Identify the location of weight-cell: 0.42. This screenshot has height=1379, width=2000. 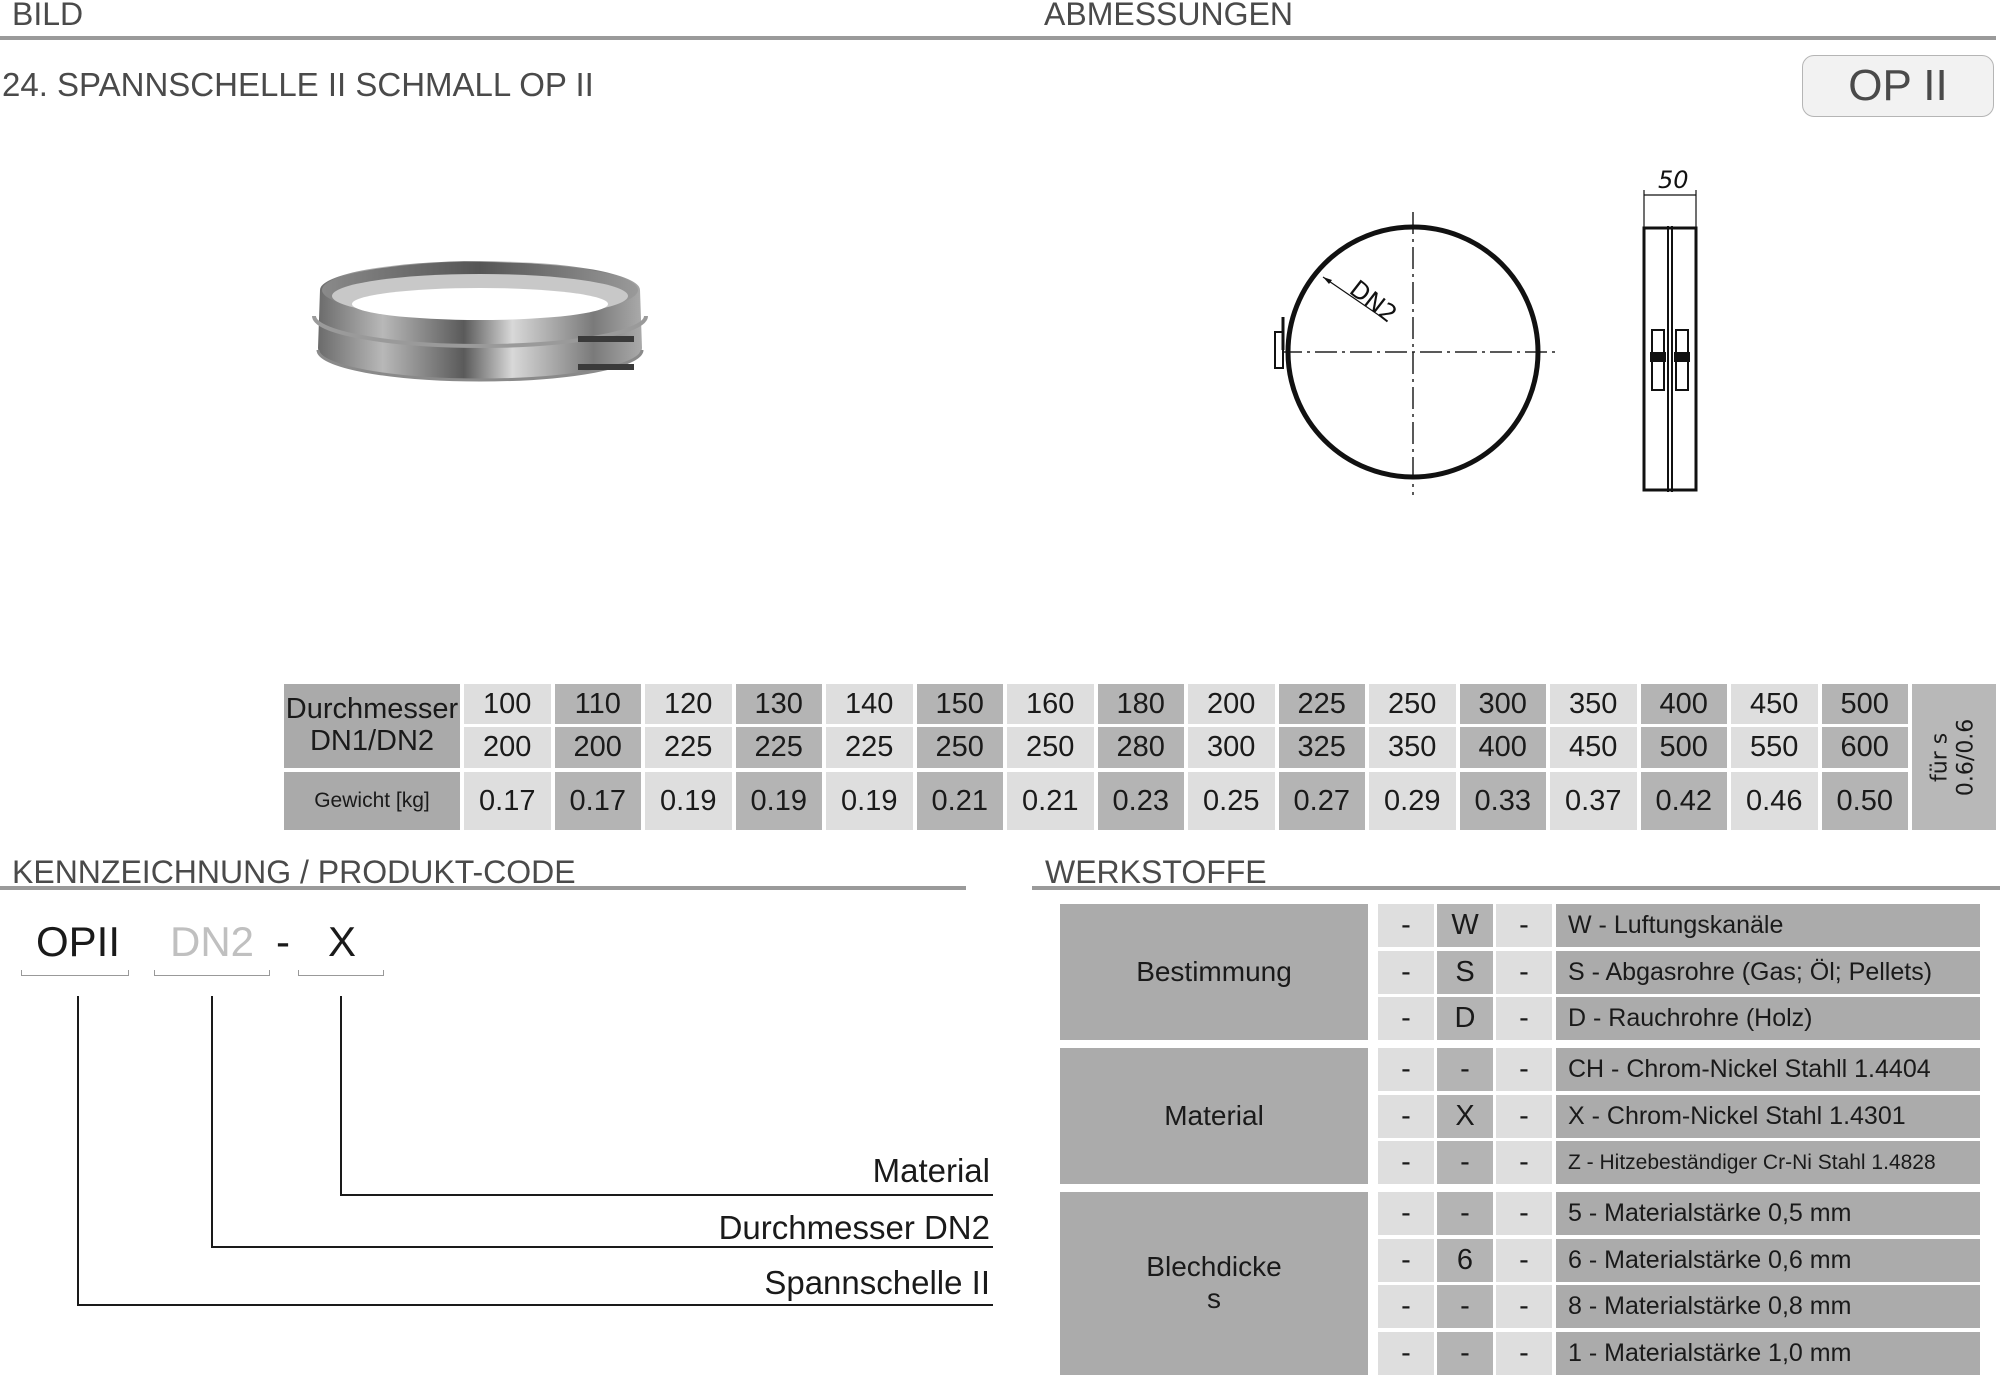
(1683, 801).